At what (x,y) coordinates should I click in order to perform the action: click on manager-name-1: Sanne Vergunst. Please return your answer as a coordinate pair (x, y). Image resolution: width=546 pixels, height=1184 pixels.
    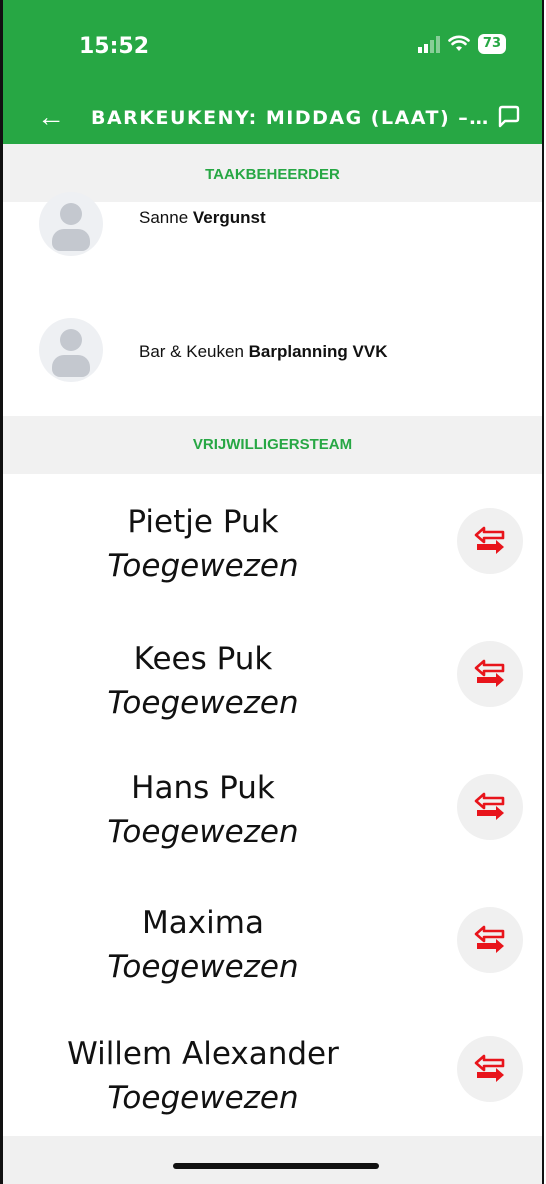
    Looking at the image, I should click on (202, 217).